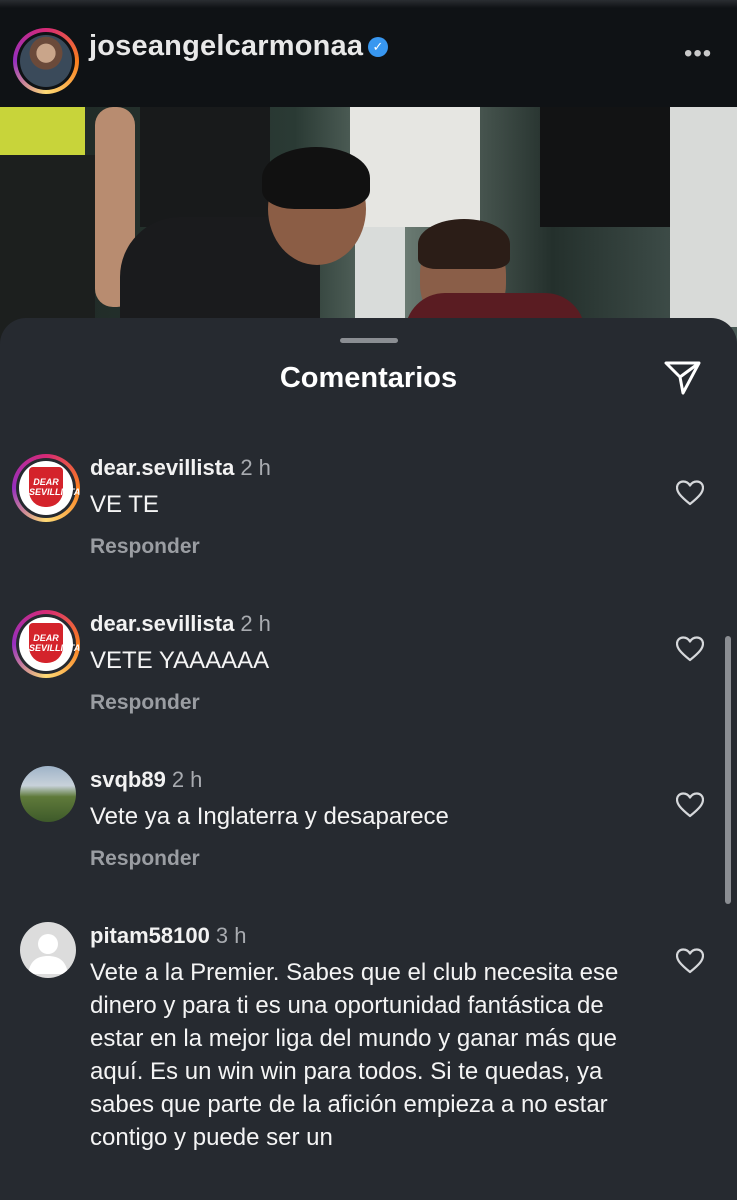 The width and height of the screenshot is (737, 1200). Describe the element at coordinates (124, 504) in the screenshot. I see `comment-text: VE TE` at that location.